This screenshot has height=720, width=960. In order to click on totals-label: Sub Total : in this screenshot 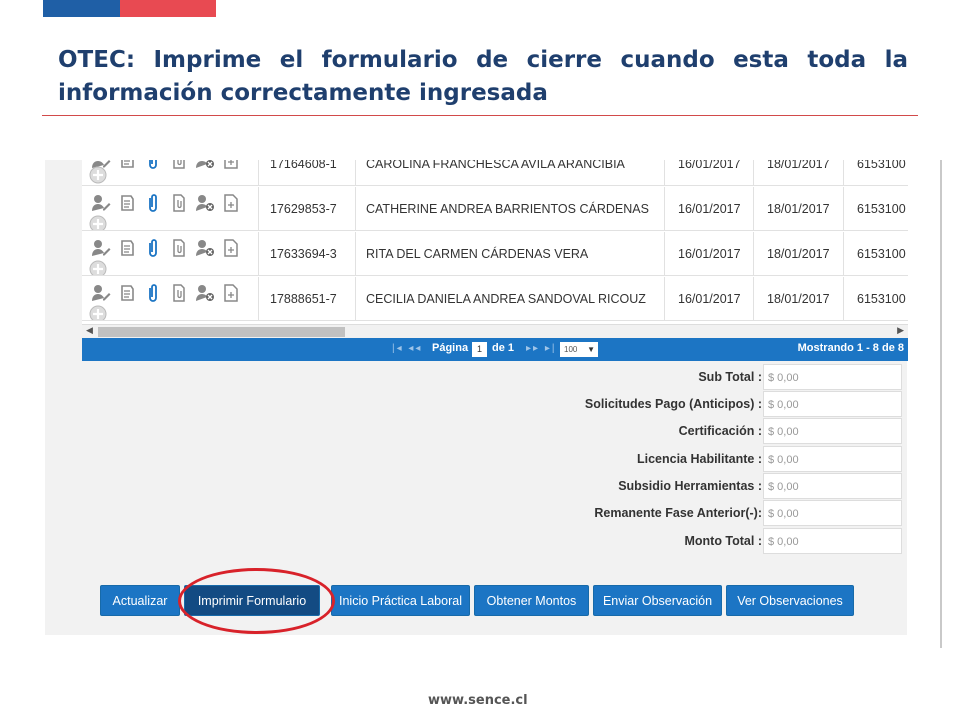, I will do `click(730, 377)`.